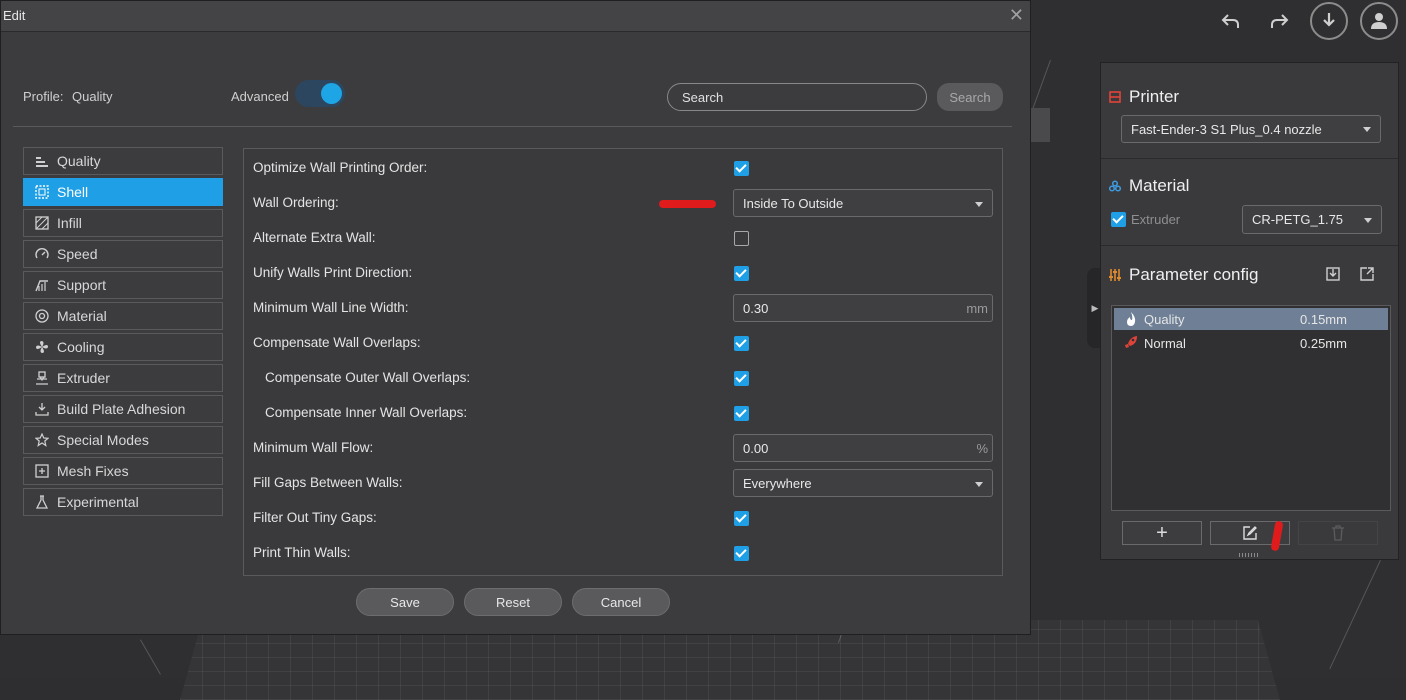  I want to click on setting-row: Print Thin Walls:, so click(623, 552).